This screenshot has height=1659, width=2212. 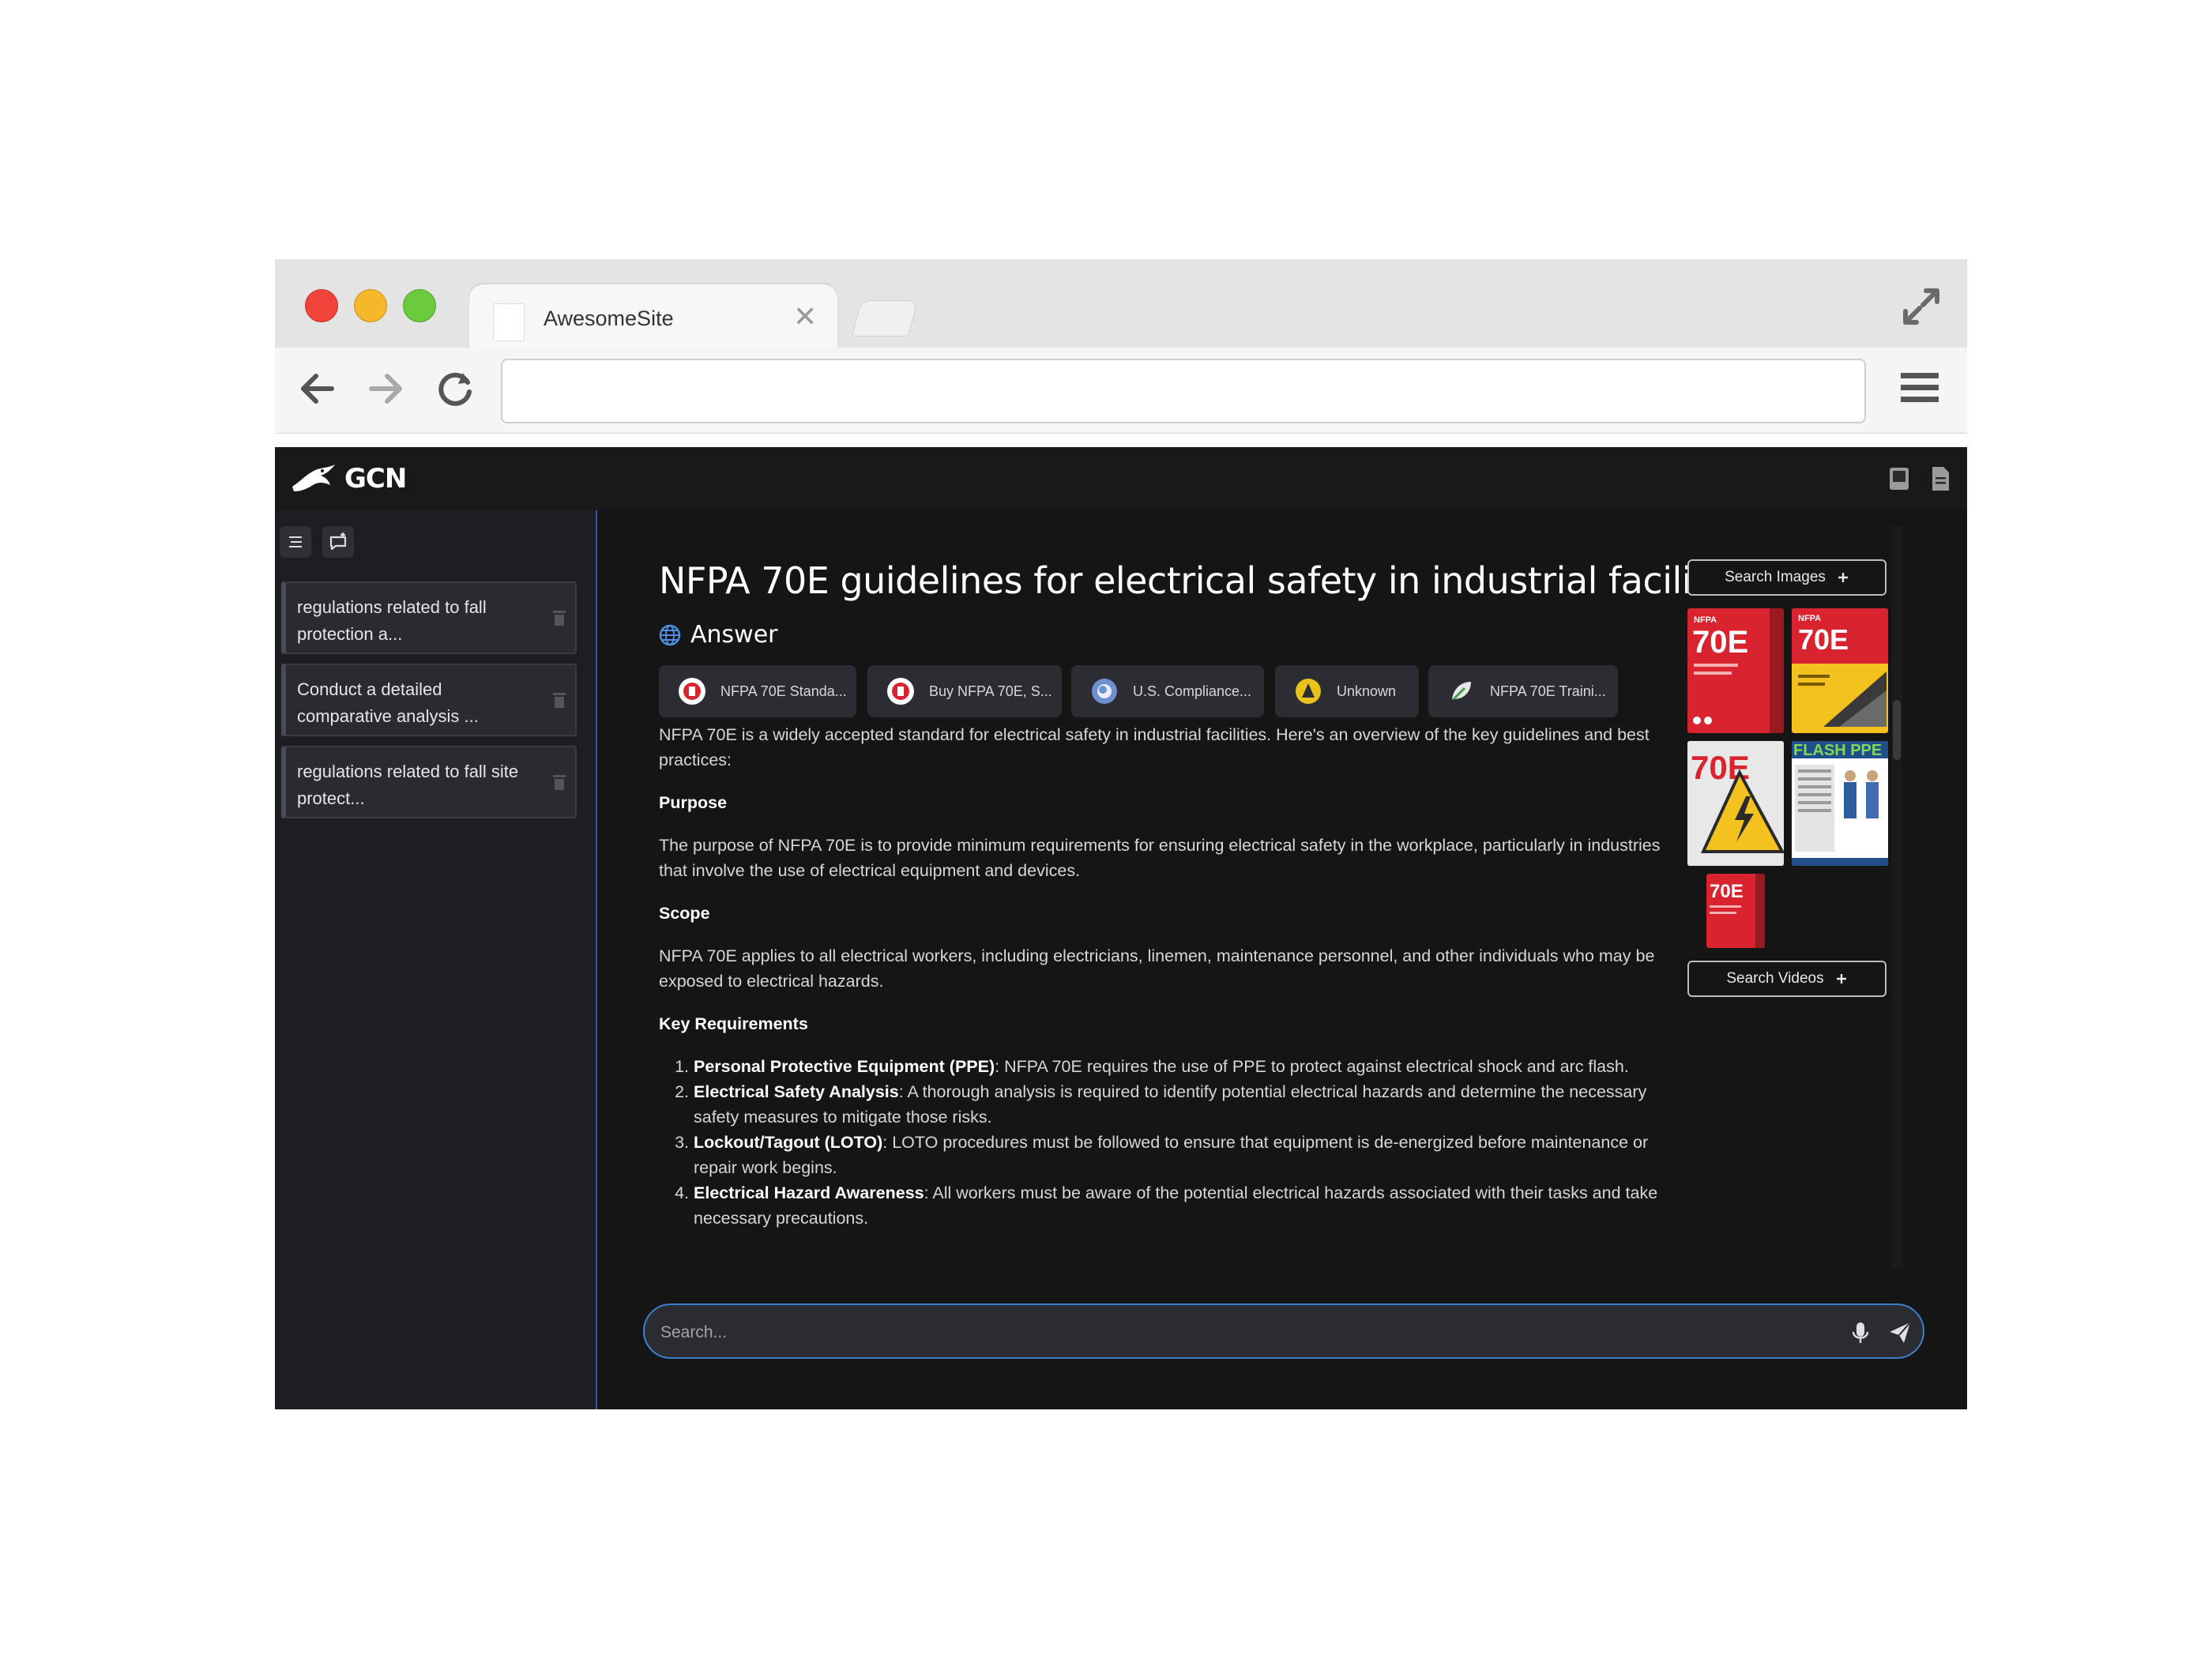 What do you see at coordinates (317, 389) in the screenshot?
I see `back-arrow-icon` at bounding box center [317, 389].